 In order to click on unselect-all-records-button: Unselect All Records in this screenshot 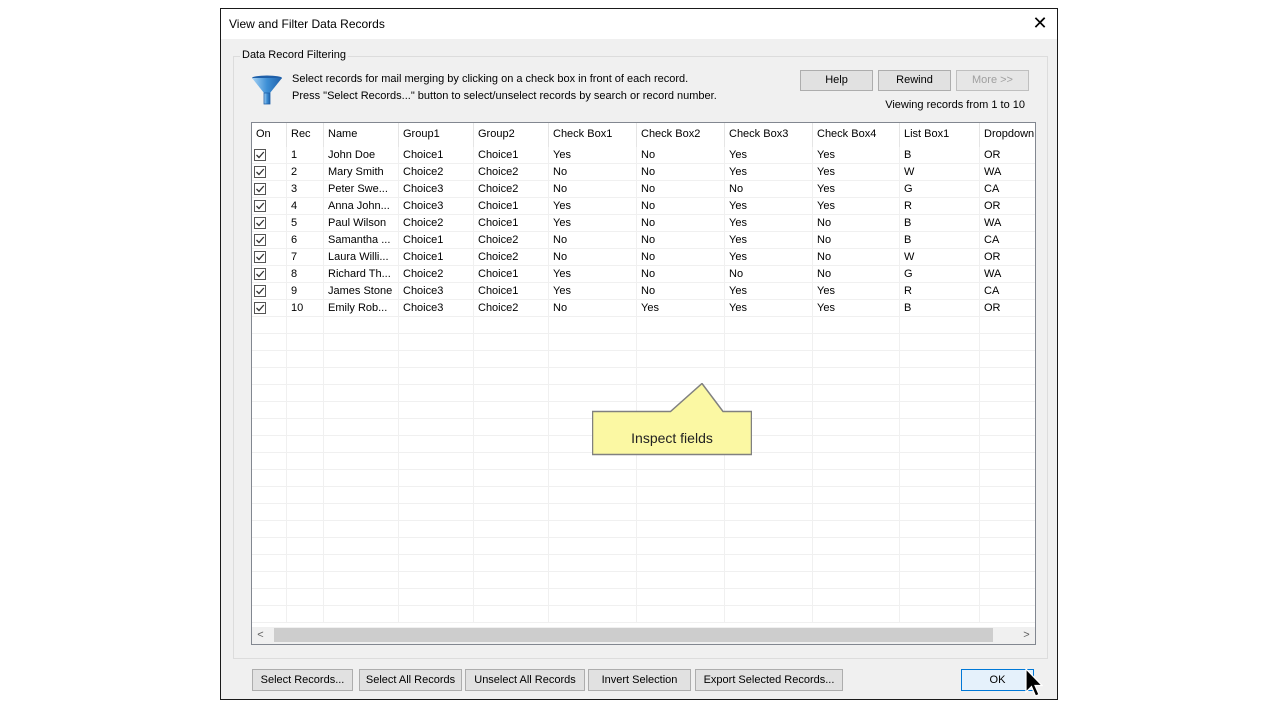, I will do `click(525, 680)`.